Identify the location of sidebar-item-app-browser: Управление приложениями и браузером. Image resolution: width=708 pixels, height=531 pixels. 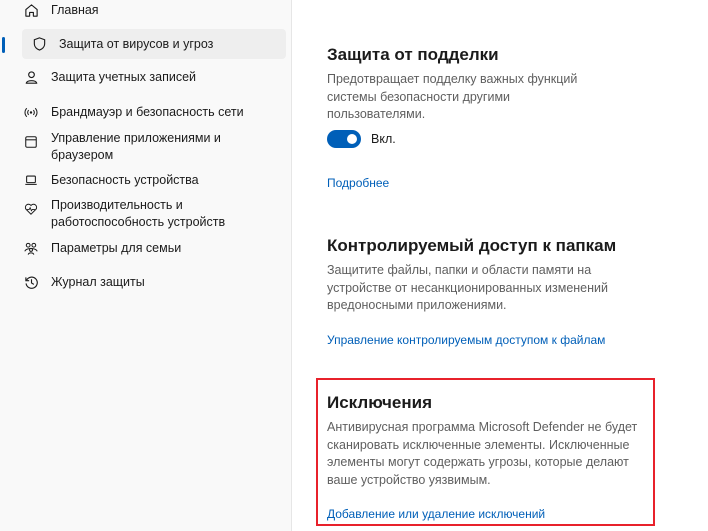
(154, 147).